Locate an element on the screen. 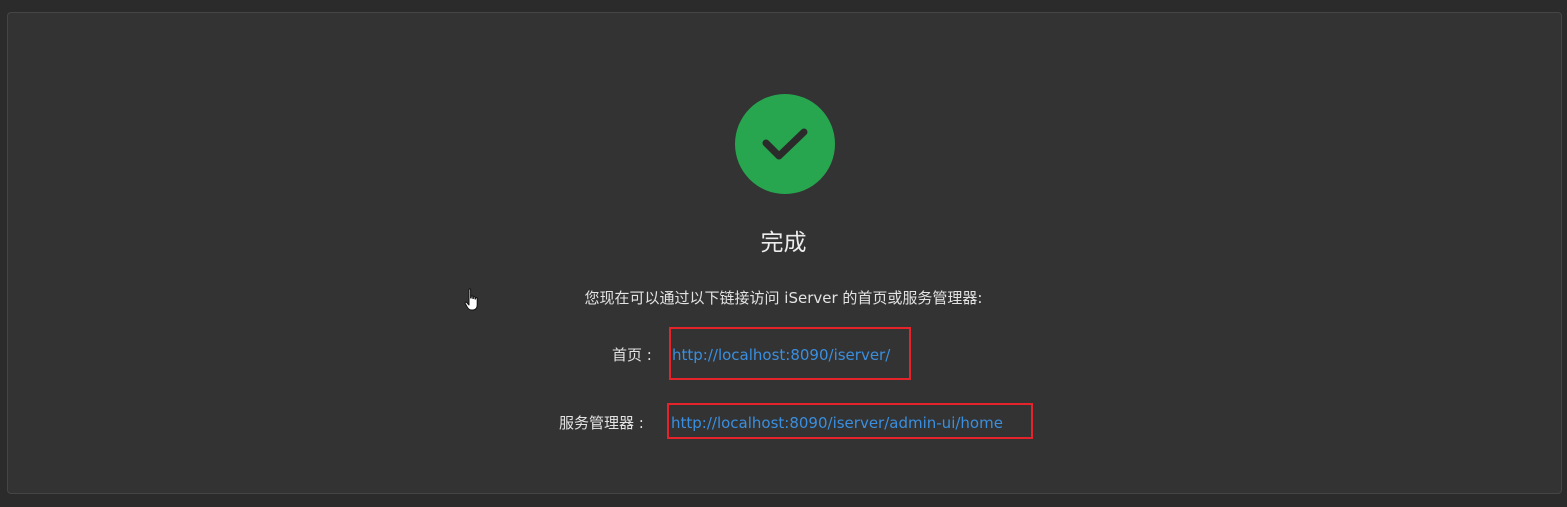 Image resolution: width=1567 pixels, height=507 pixels. hand-cursor-icon is located at coordinates (472, 302).